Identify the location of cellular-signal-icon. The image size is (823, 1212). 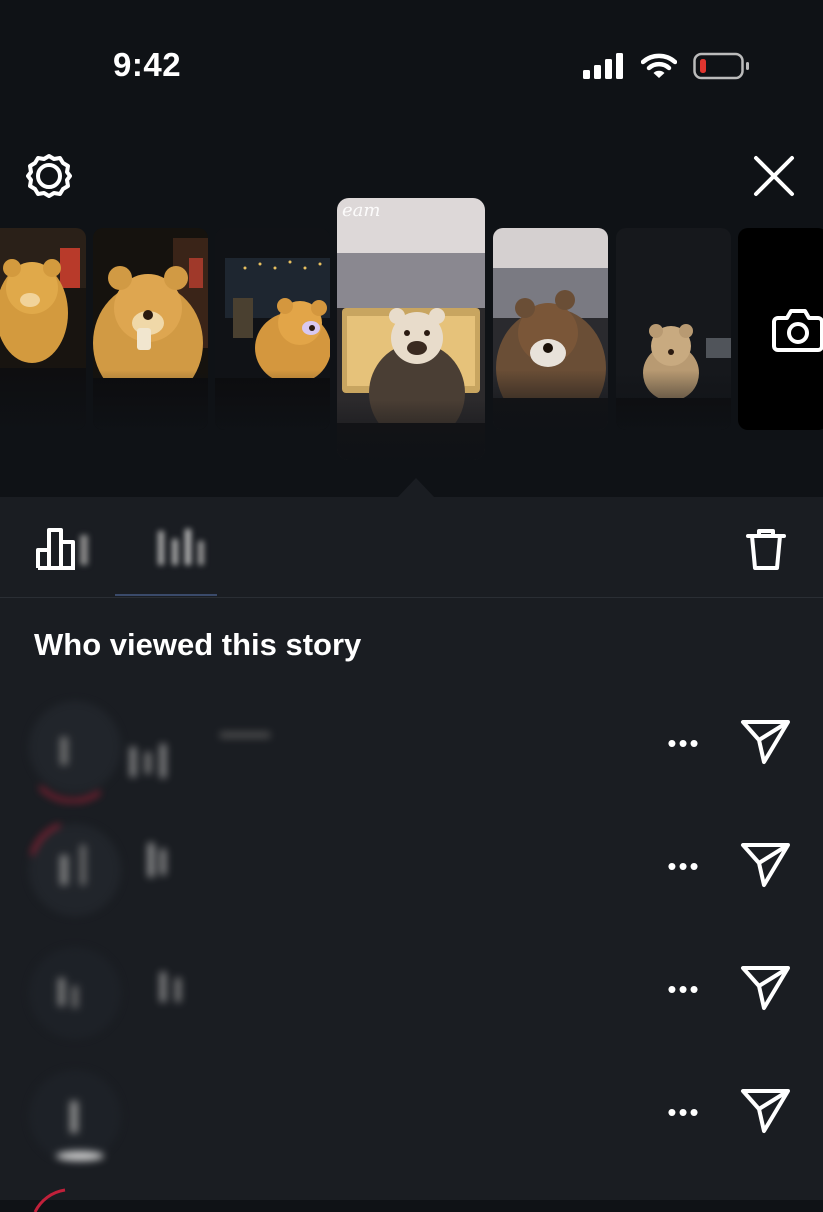
(603, 66).